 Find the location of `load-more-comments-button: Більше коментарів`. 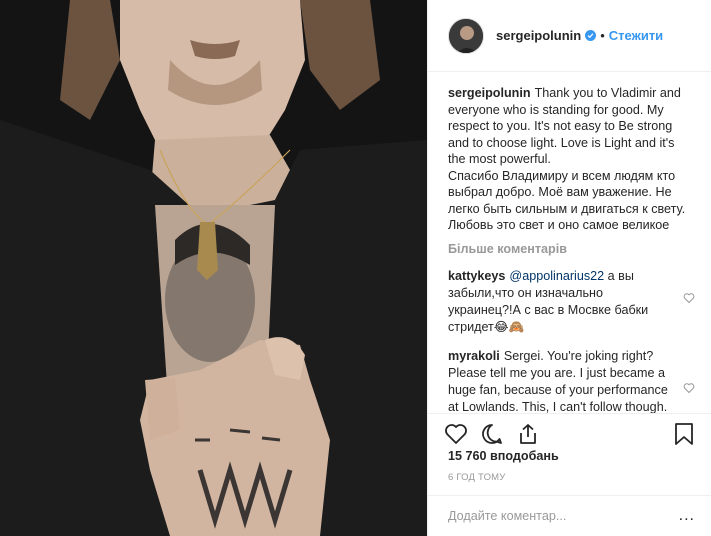

load-more-comments-button: Більше коментарів is located at coordinates (571, 249).